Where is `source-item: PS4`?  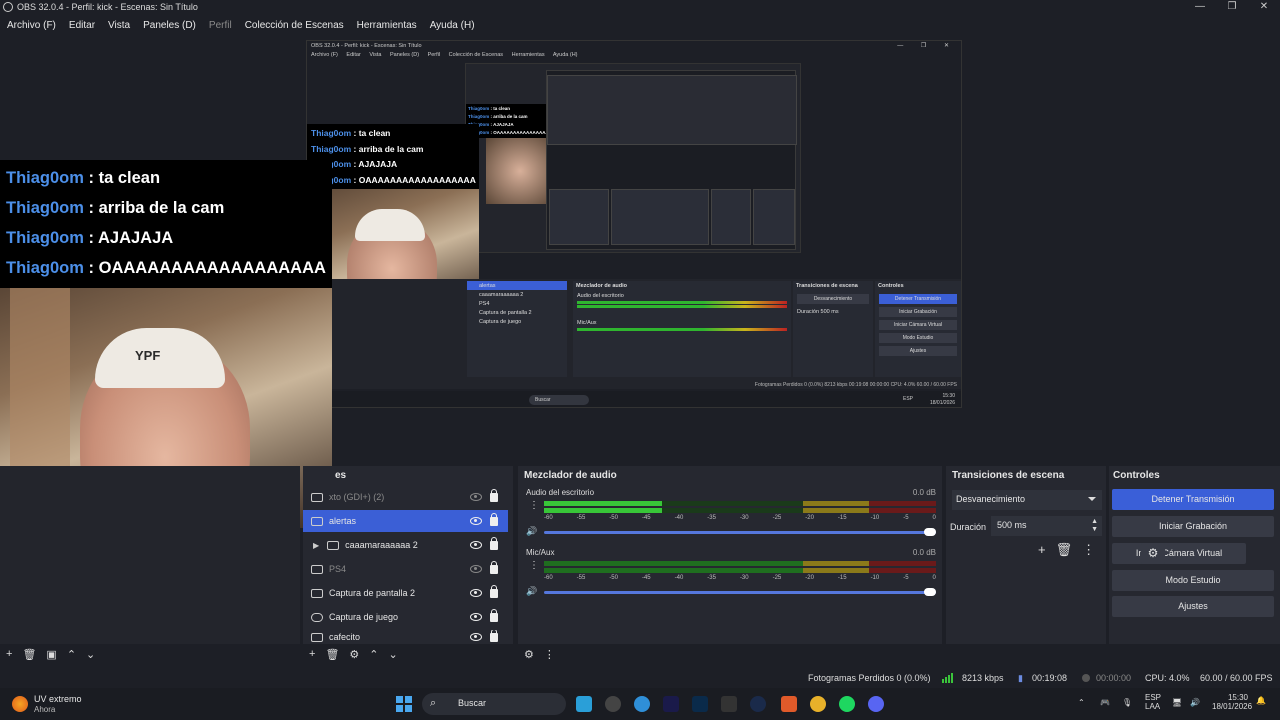 source-item: PS4 is located at coordinates (405, 569).